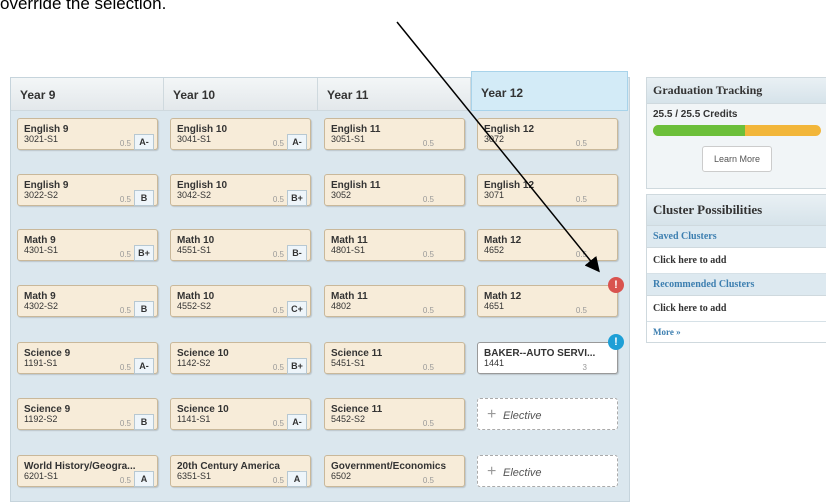  What do you see at coordinates (547, 134) in the screenshot?
I see `course-card: English 12 3072 0.5` at bounding box center [547, 134].